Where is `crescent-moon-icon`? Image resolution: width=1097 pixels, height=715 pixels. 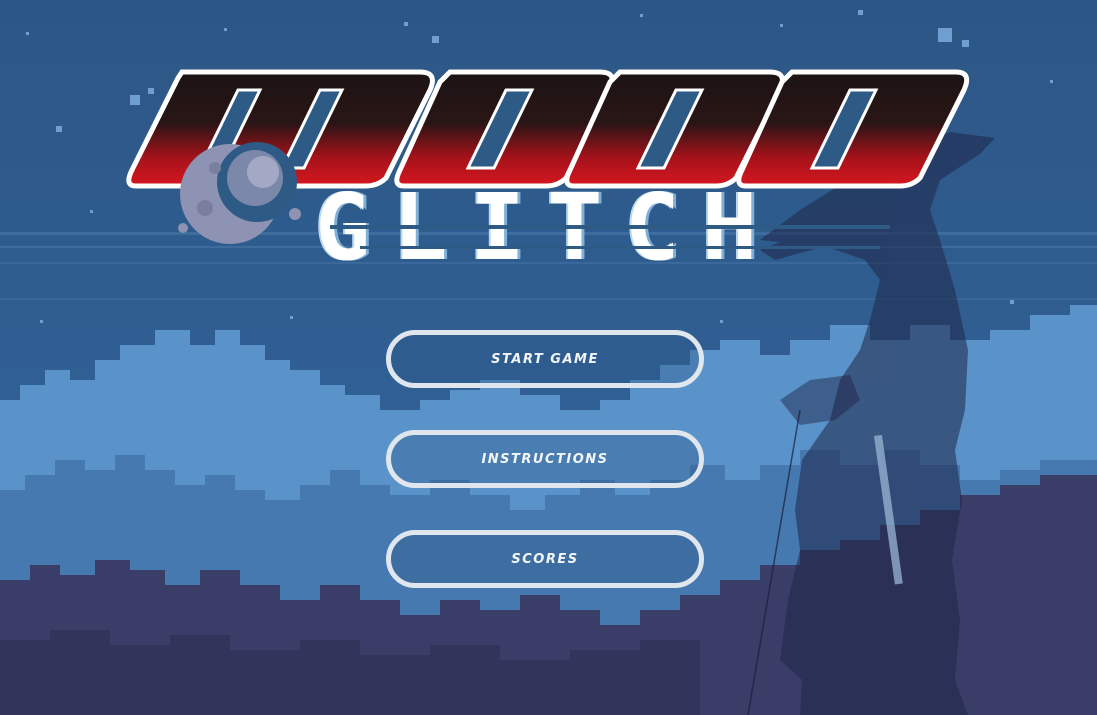 crescent-moon-icon is located at coordinates (239, 193).